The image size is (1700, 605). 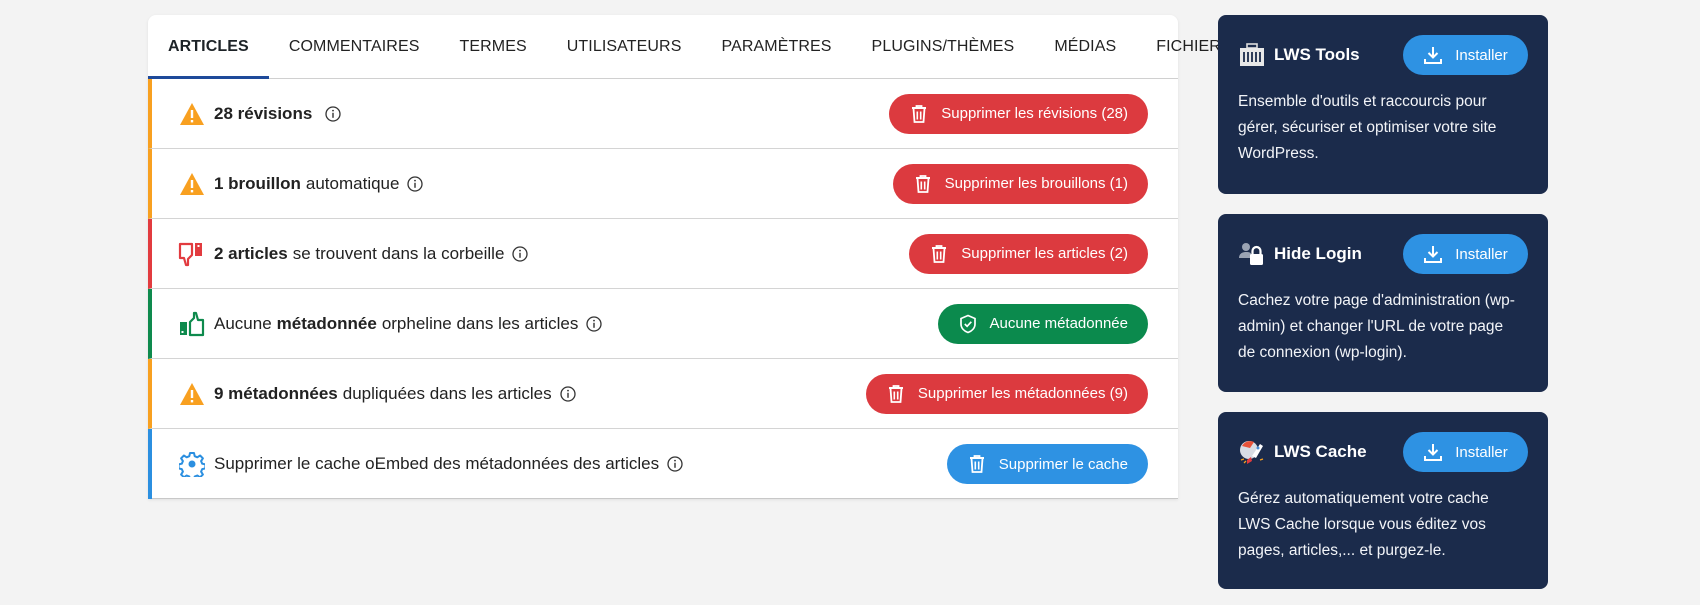 I want to click on item-count: 1 brouillon, so click(x=257, y=183).